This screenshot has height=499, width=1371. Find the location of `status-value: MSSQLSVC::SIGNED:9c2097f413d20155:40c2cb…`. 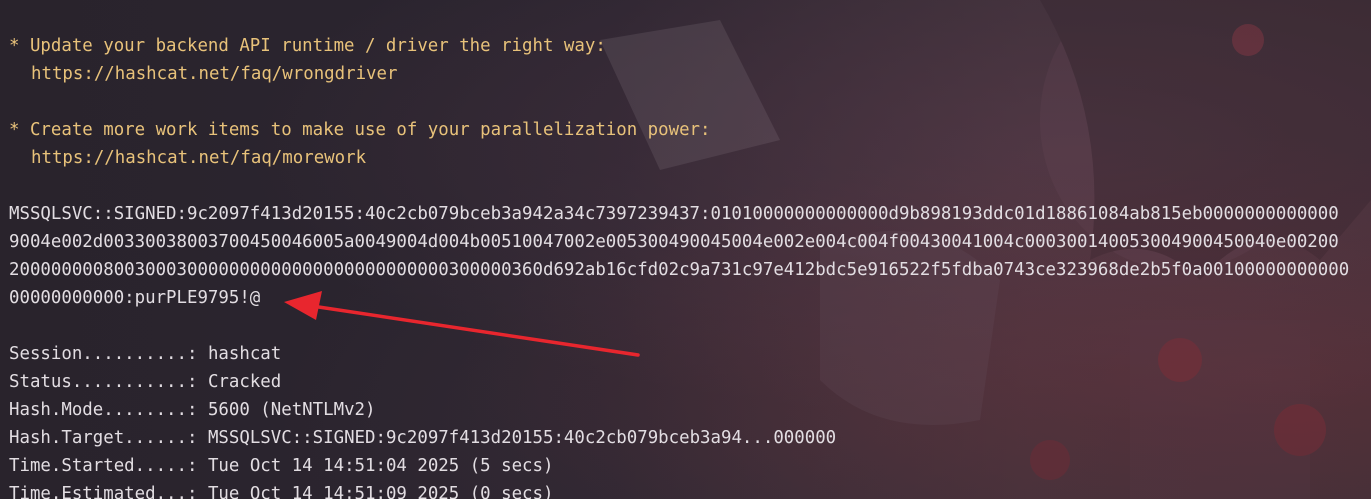

status-value: MSSQLSVC::SIGNED:9c2097f413d20155:40c2cb… is located at coordinates (522, 438).